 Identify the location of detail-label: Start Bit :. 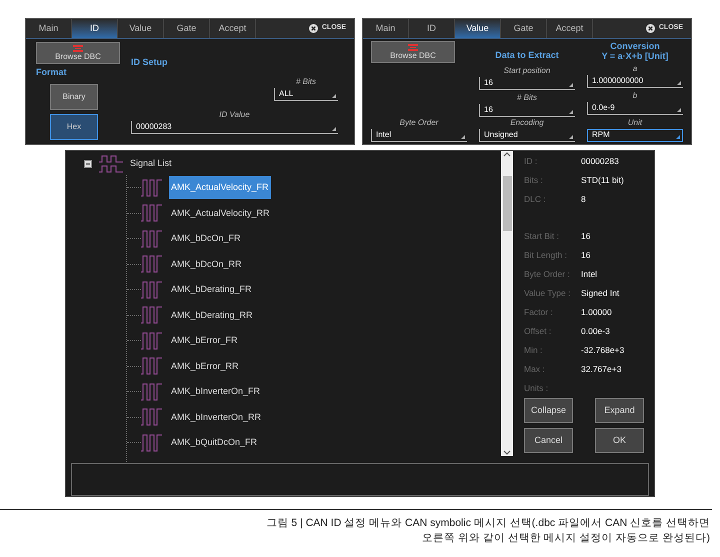
(542, 236).